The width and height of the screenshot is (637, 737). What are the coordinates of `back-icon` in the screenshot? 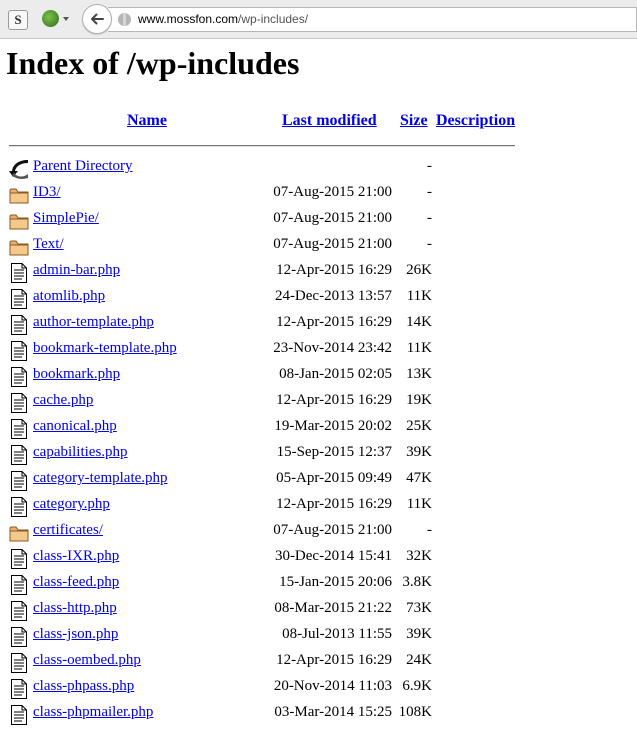 It's located at (19, 169).